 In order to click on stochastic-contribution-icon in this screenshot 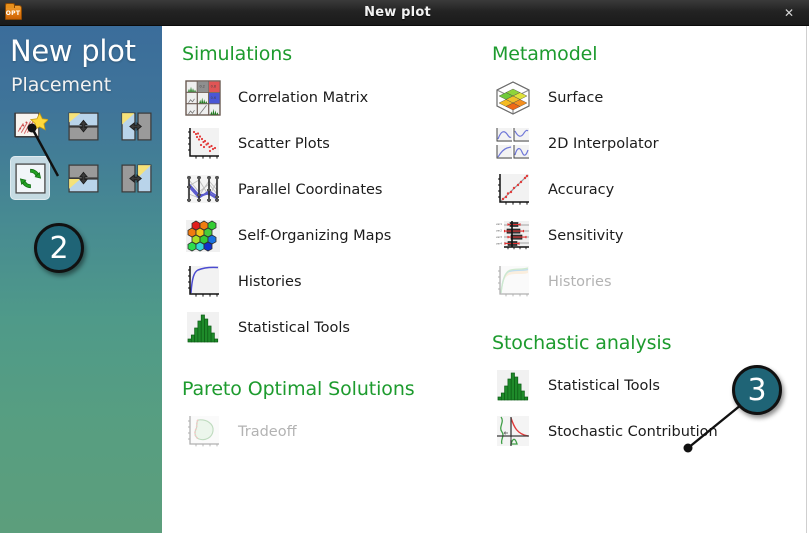, I will do `click(513, 432)`.